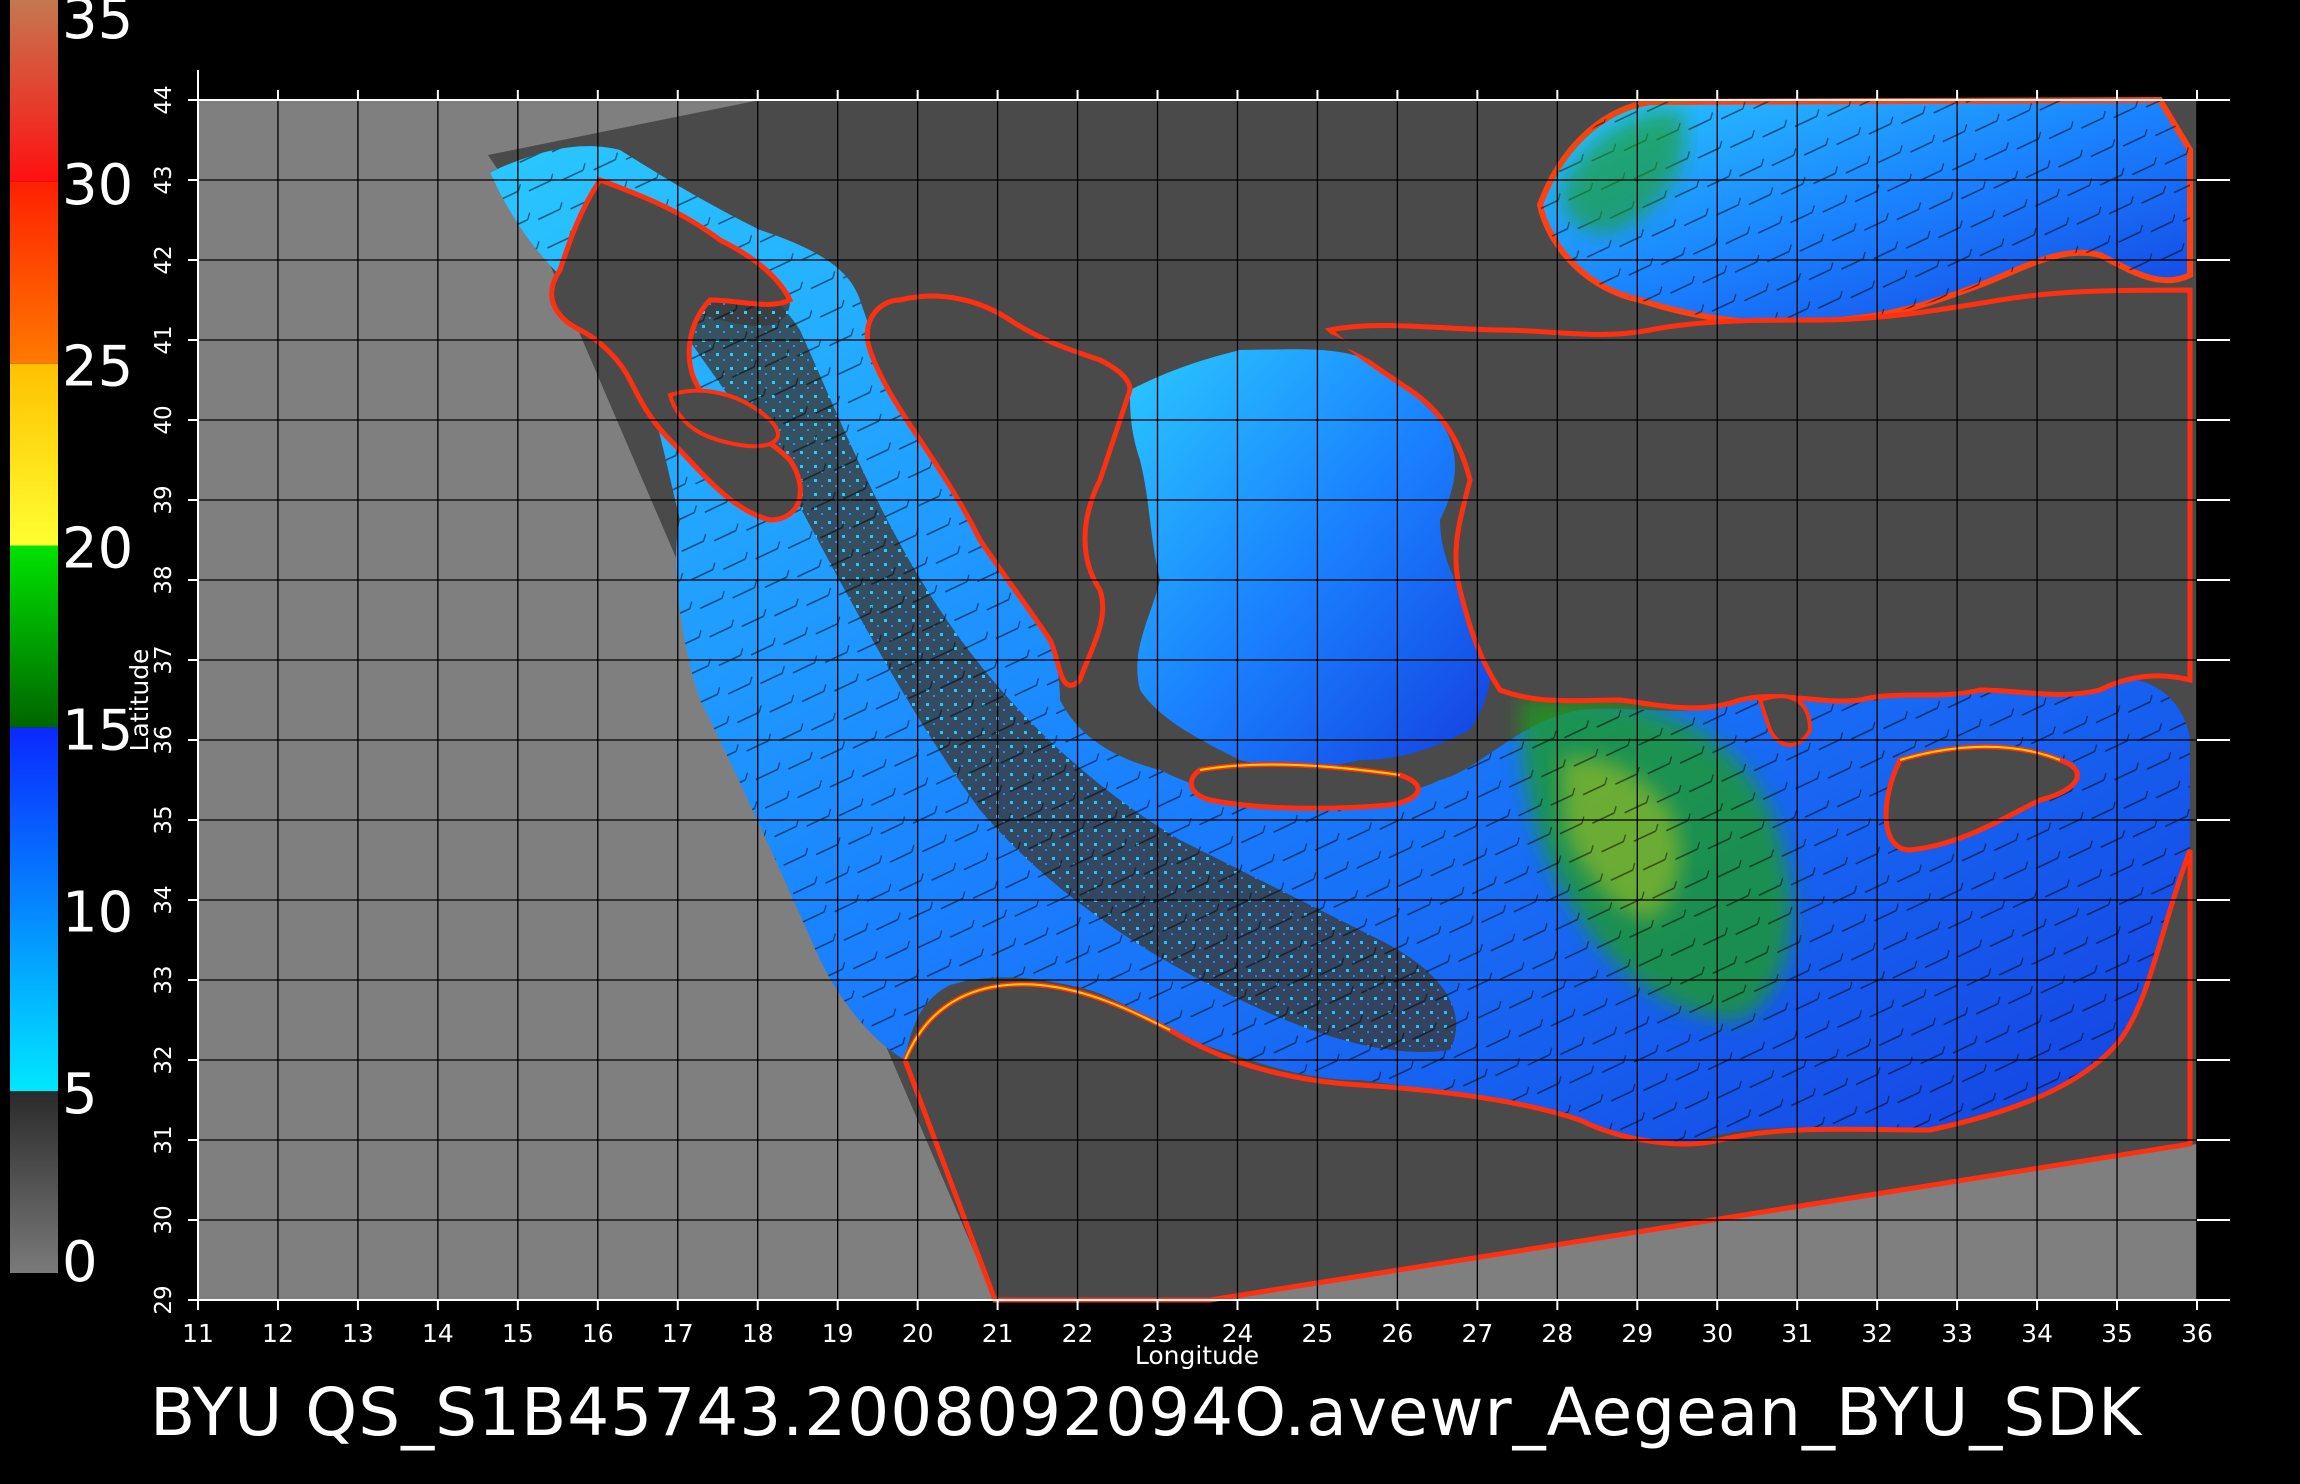 The image size is (2300, 1484). What do you see at coordinates (1637, 1333) in the screenshot?
I see `x-tick-label: 29` at bounding box center [1637, 1333].